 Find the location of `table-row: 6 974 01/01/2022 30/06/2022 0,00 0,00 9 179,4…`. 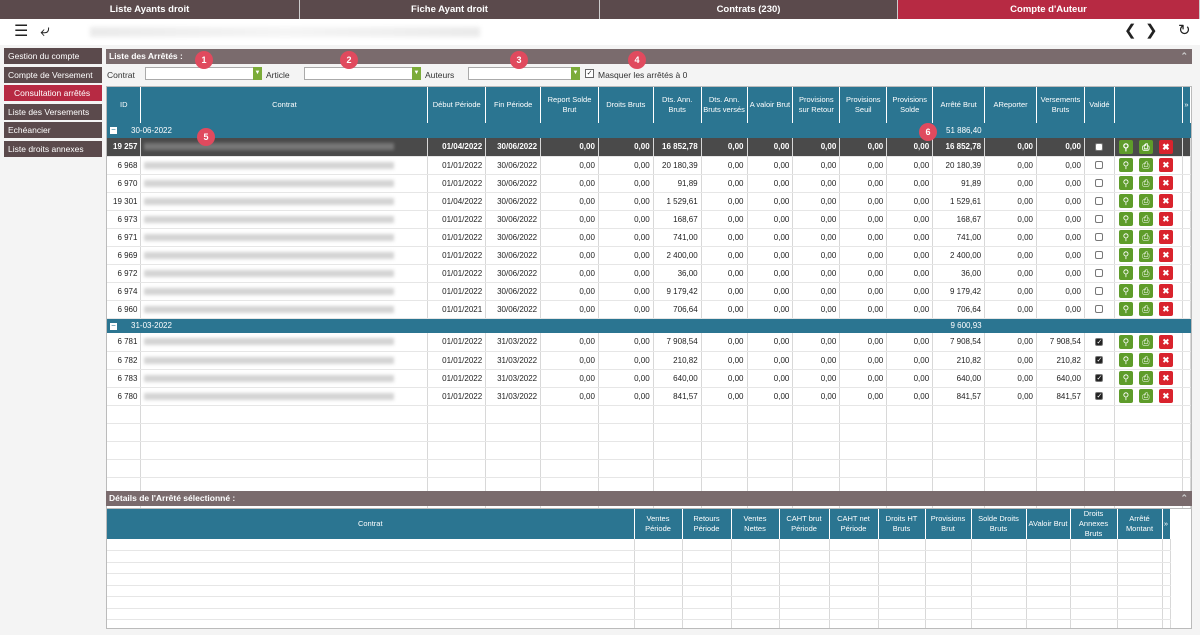

table-row: 6 974 01/01/2022 30/06/2022 0,00 0,00 9 179,4… is located at coordinates (649, 291).